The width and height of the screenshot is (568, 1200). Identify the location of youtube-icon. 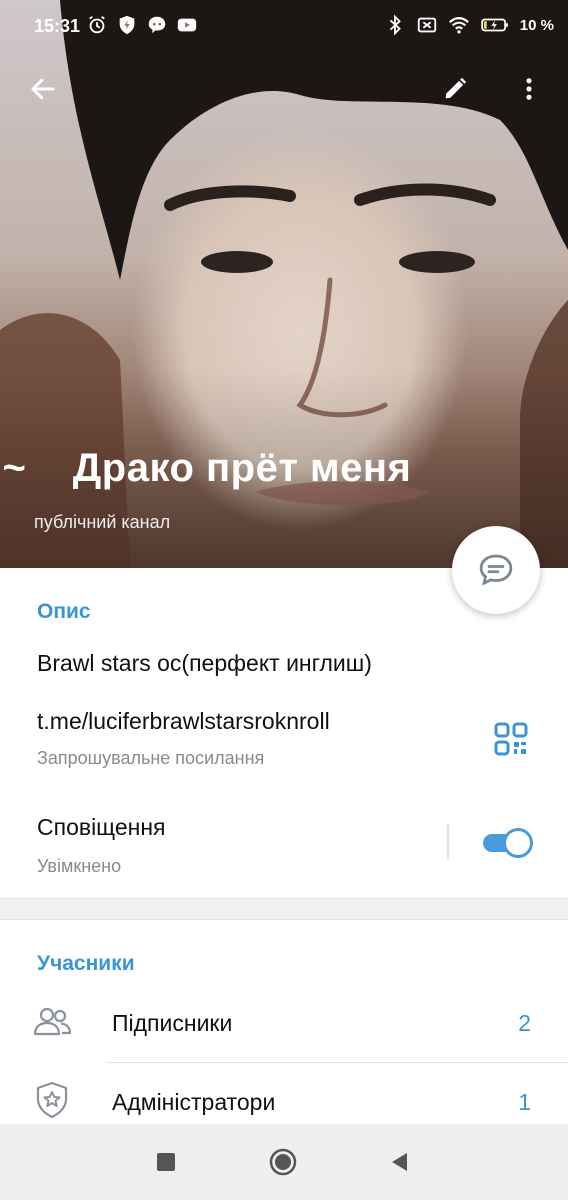
(187, 25).